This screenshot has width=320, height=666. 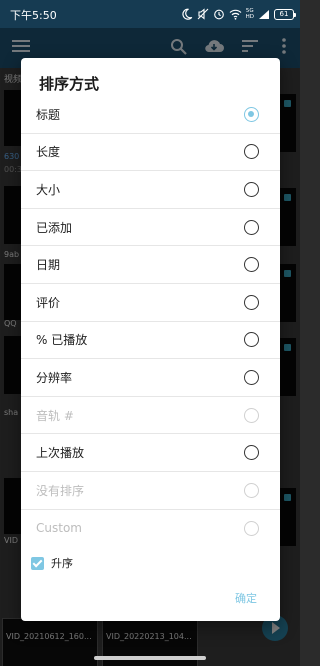 What do you see at coordinates (60, 453) in the screenshot?
I see `sort-option-label: 上次播放` at bounding box center [60, 453].